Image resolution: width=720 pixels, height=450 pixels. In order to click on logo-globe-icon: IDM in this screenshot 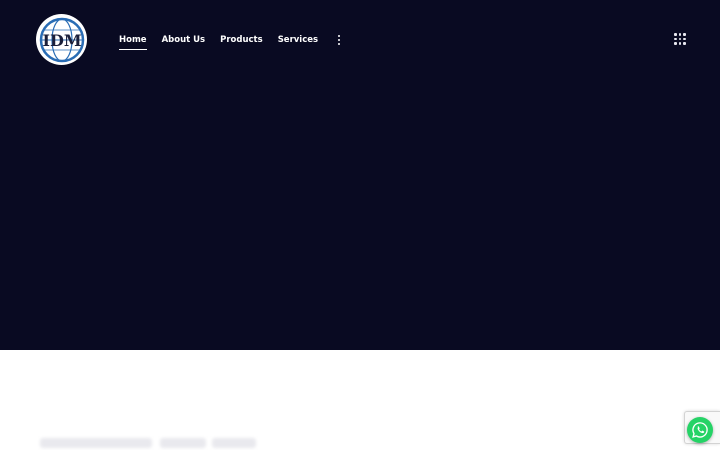, I will do `click(61, 39)`.